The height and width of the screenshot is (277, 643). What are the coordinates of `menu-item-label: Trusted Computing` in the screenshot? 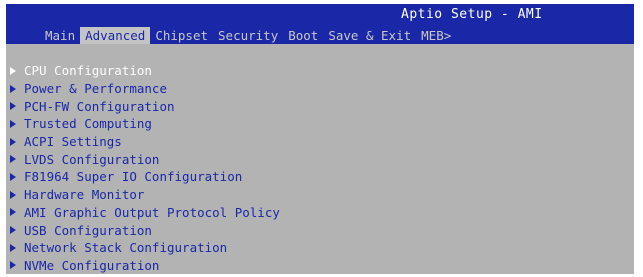 It's located at (88, 124).